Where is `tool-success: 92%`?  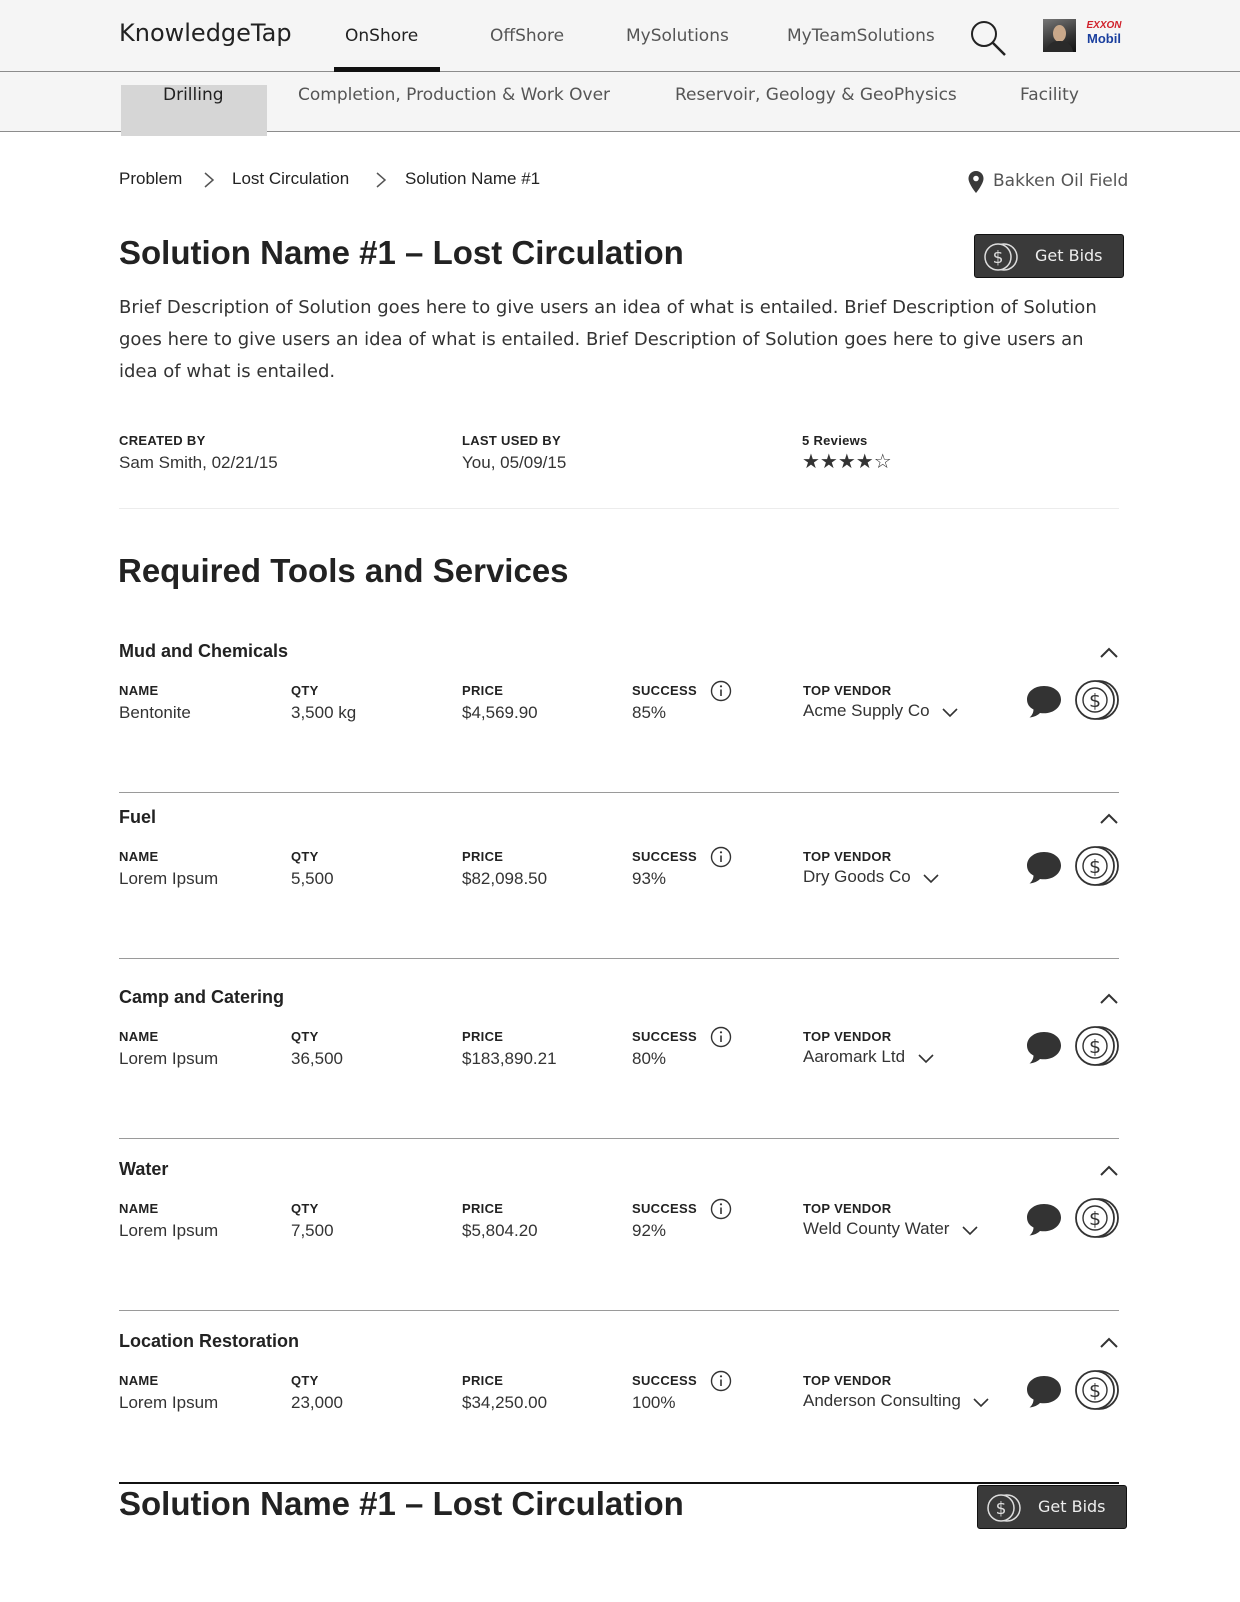
tool-success: 92% is located at coordinates (649, 1230).